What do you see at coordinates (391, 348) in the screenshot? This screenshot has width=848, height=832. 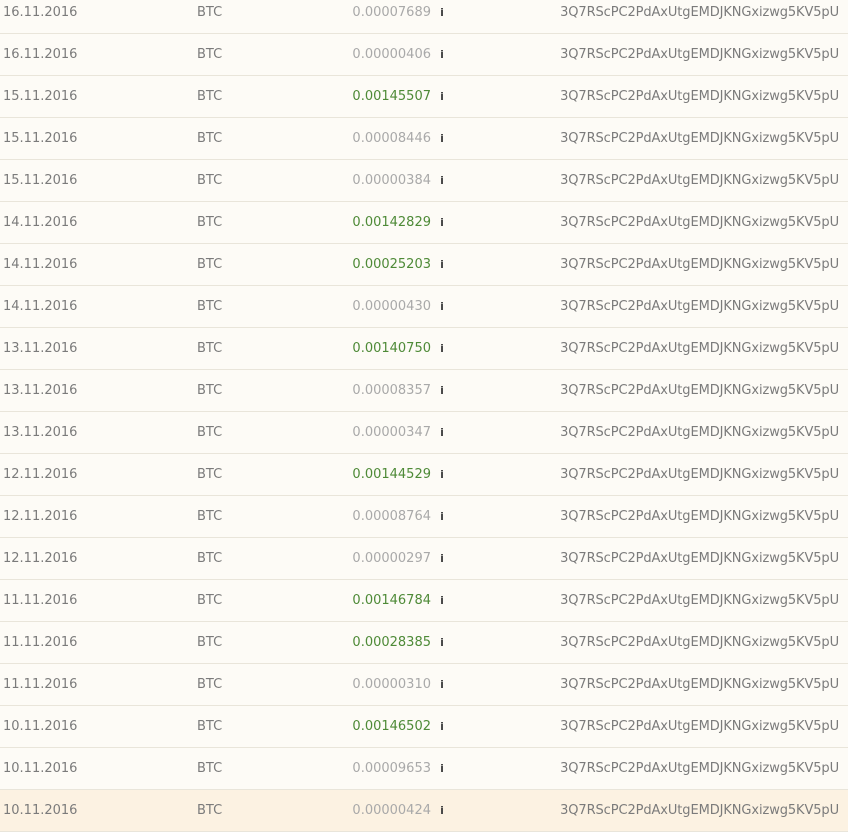 I see `amount-cell: 0.00140750` at bounding box center [391, 348].